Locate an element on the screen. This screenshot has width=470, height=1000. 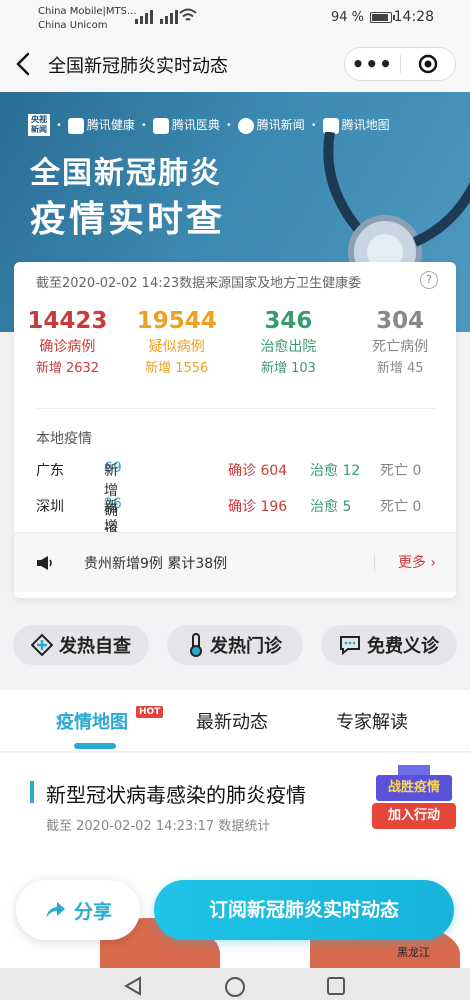
close-target-button is located at coordinates (428, 64).